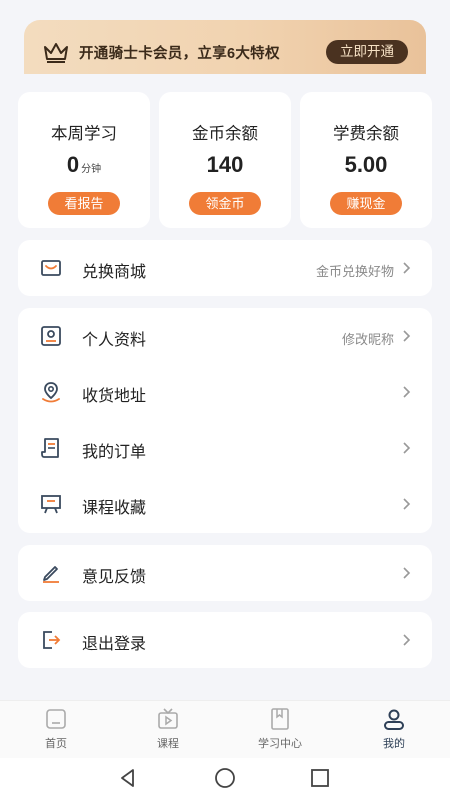 The width and height of the screenshot is (450, 800). Describe the element at coordinates (225, 336) in the screenshot. I see `menu-item-profile: 个人资料 修改昵称` at that location.